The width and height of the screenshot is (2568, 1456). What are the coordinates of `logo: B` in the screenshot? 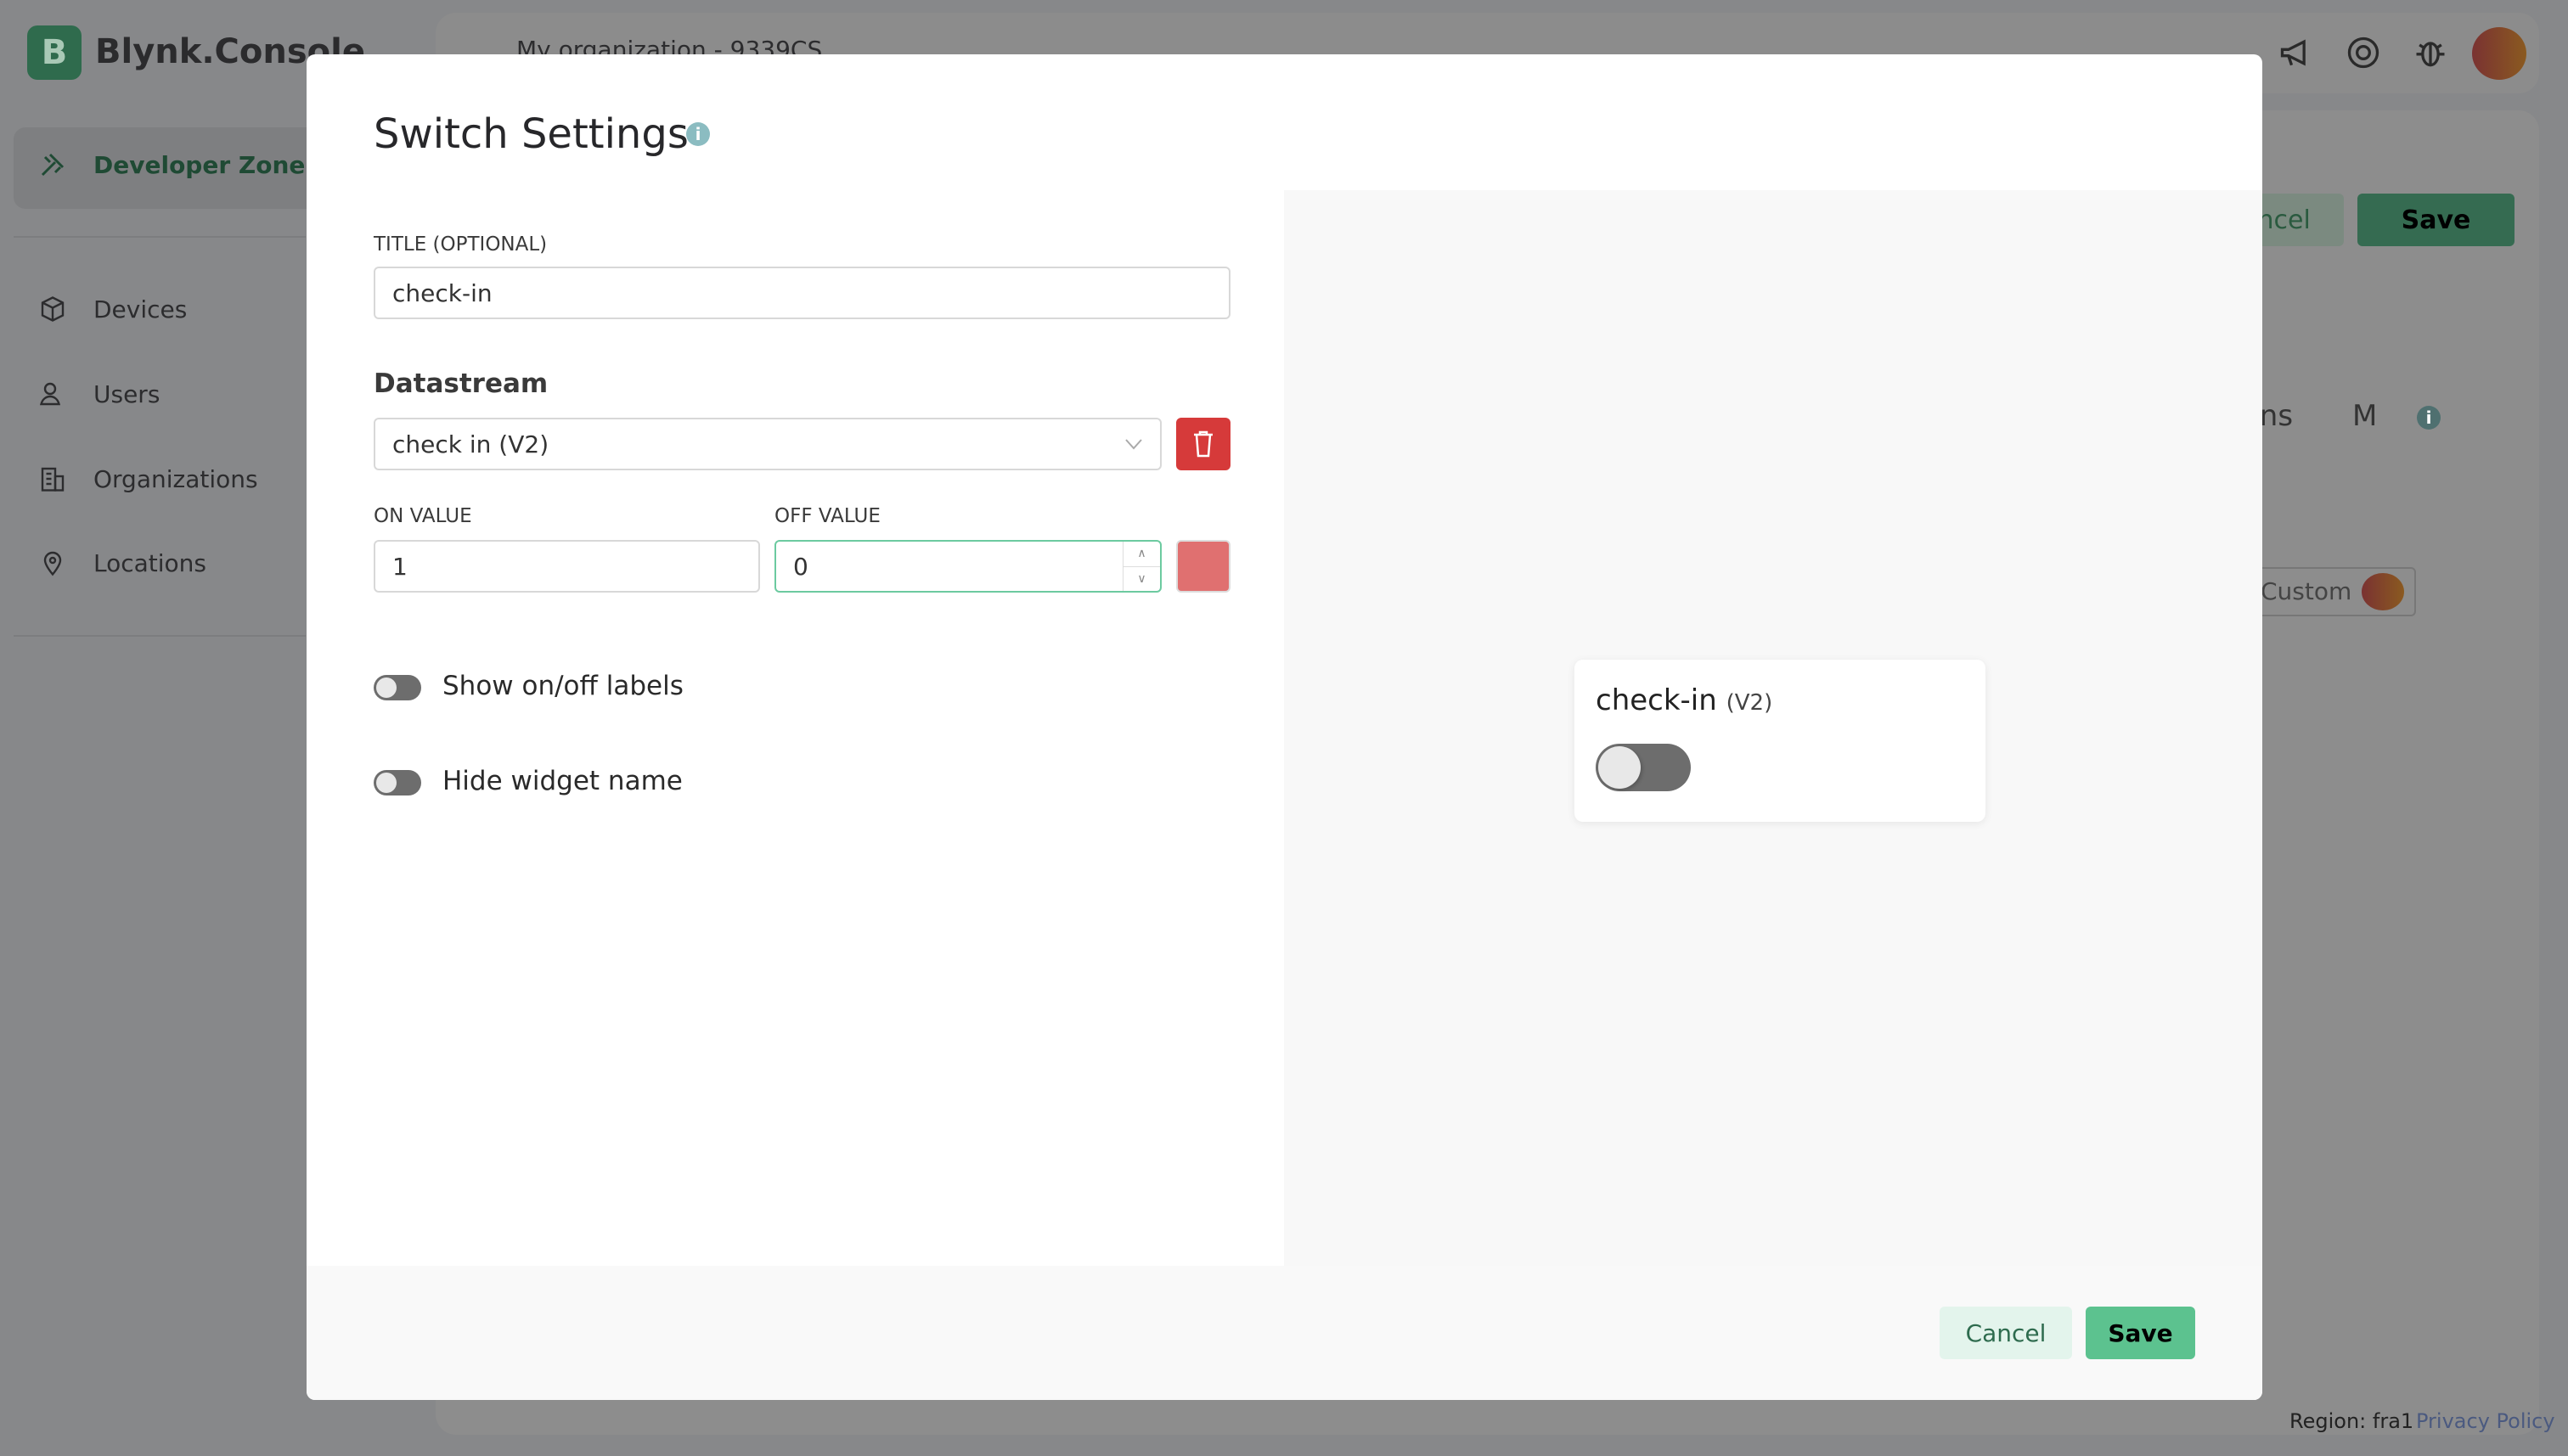 It's located at (54, 52).